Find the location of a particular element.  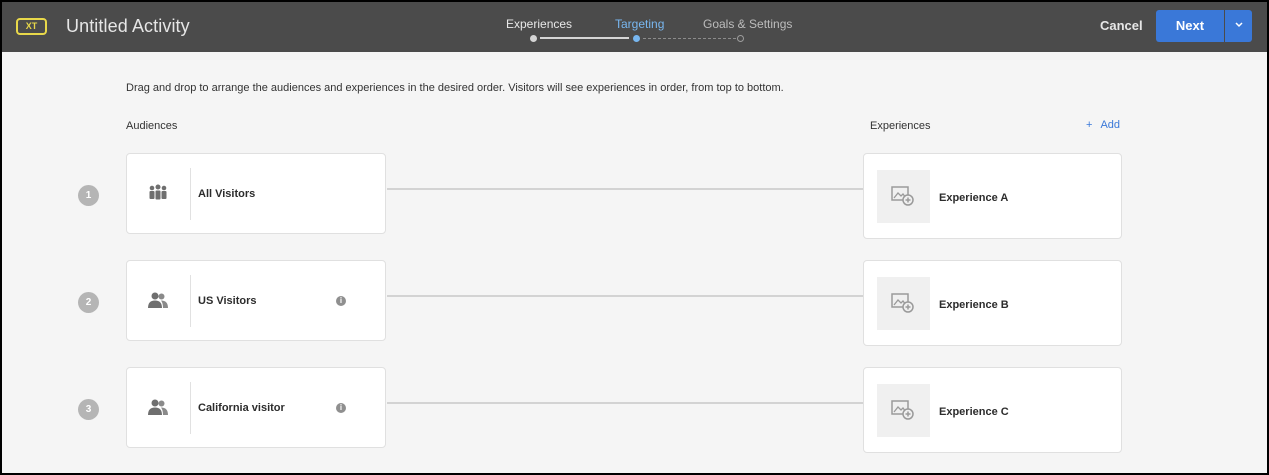

step-dot-goals is located at coordinates (740, 38).